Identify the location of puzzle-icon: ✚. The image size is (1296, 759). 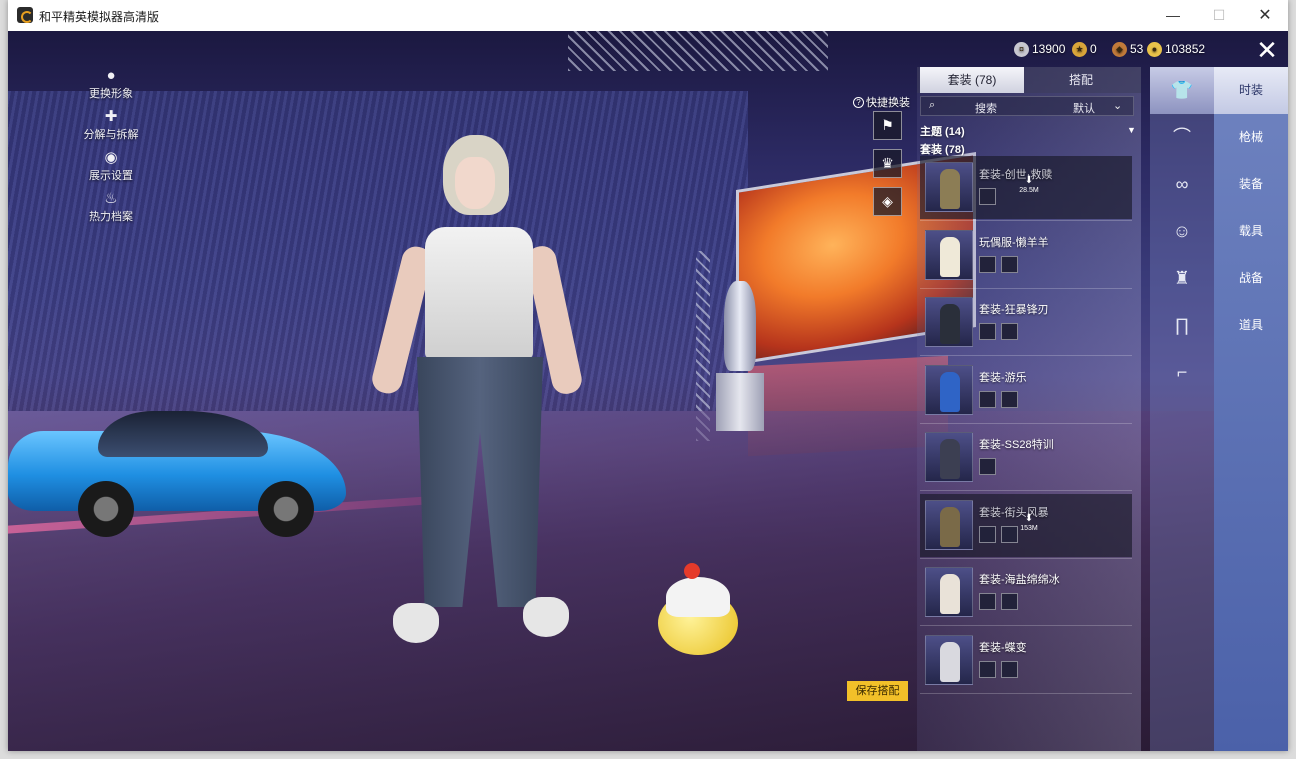
(111, 116).